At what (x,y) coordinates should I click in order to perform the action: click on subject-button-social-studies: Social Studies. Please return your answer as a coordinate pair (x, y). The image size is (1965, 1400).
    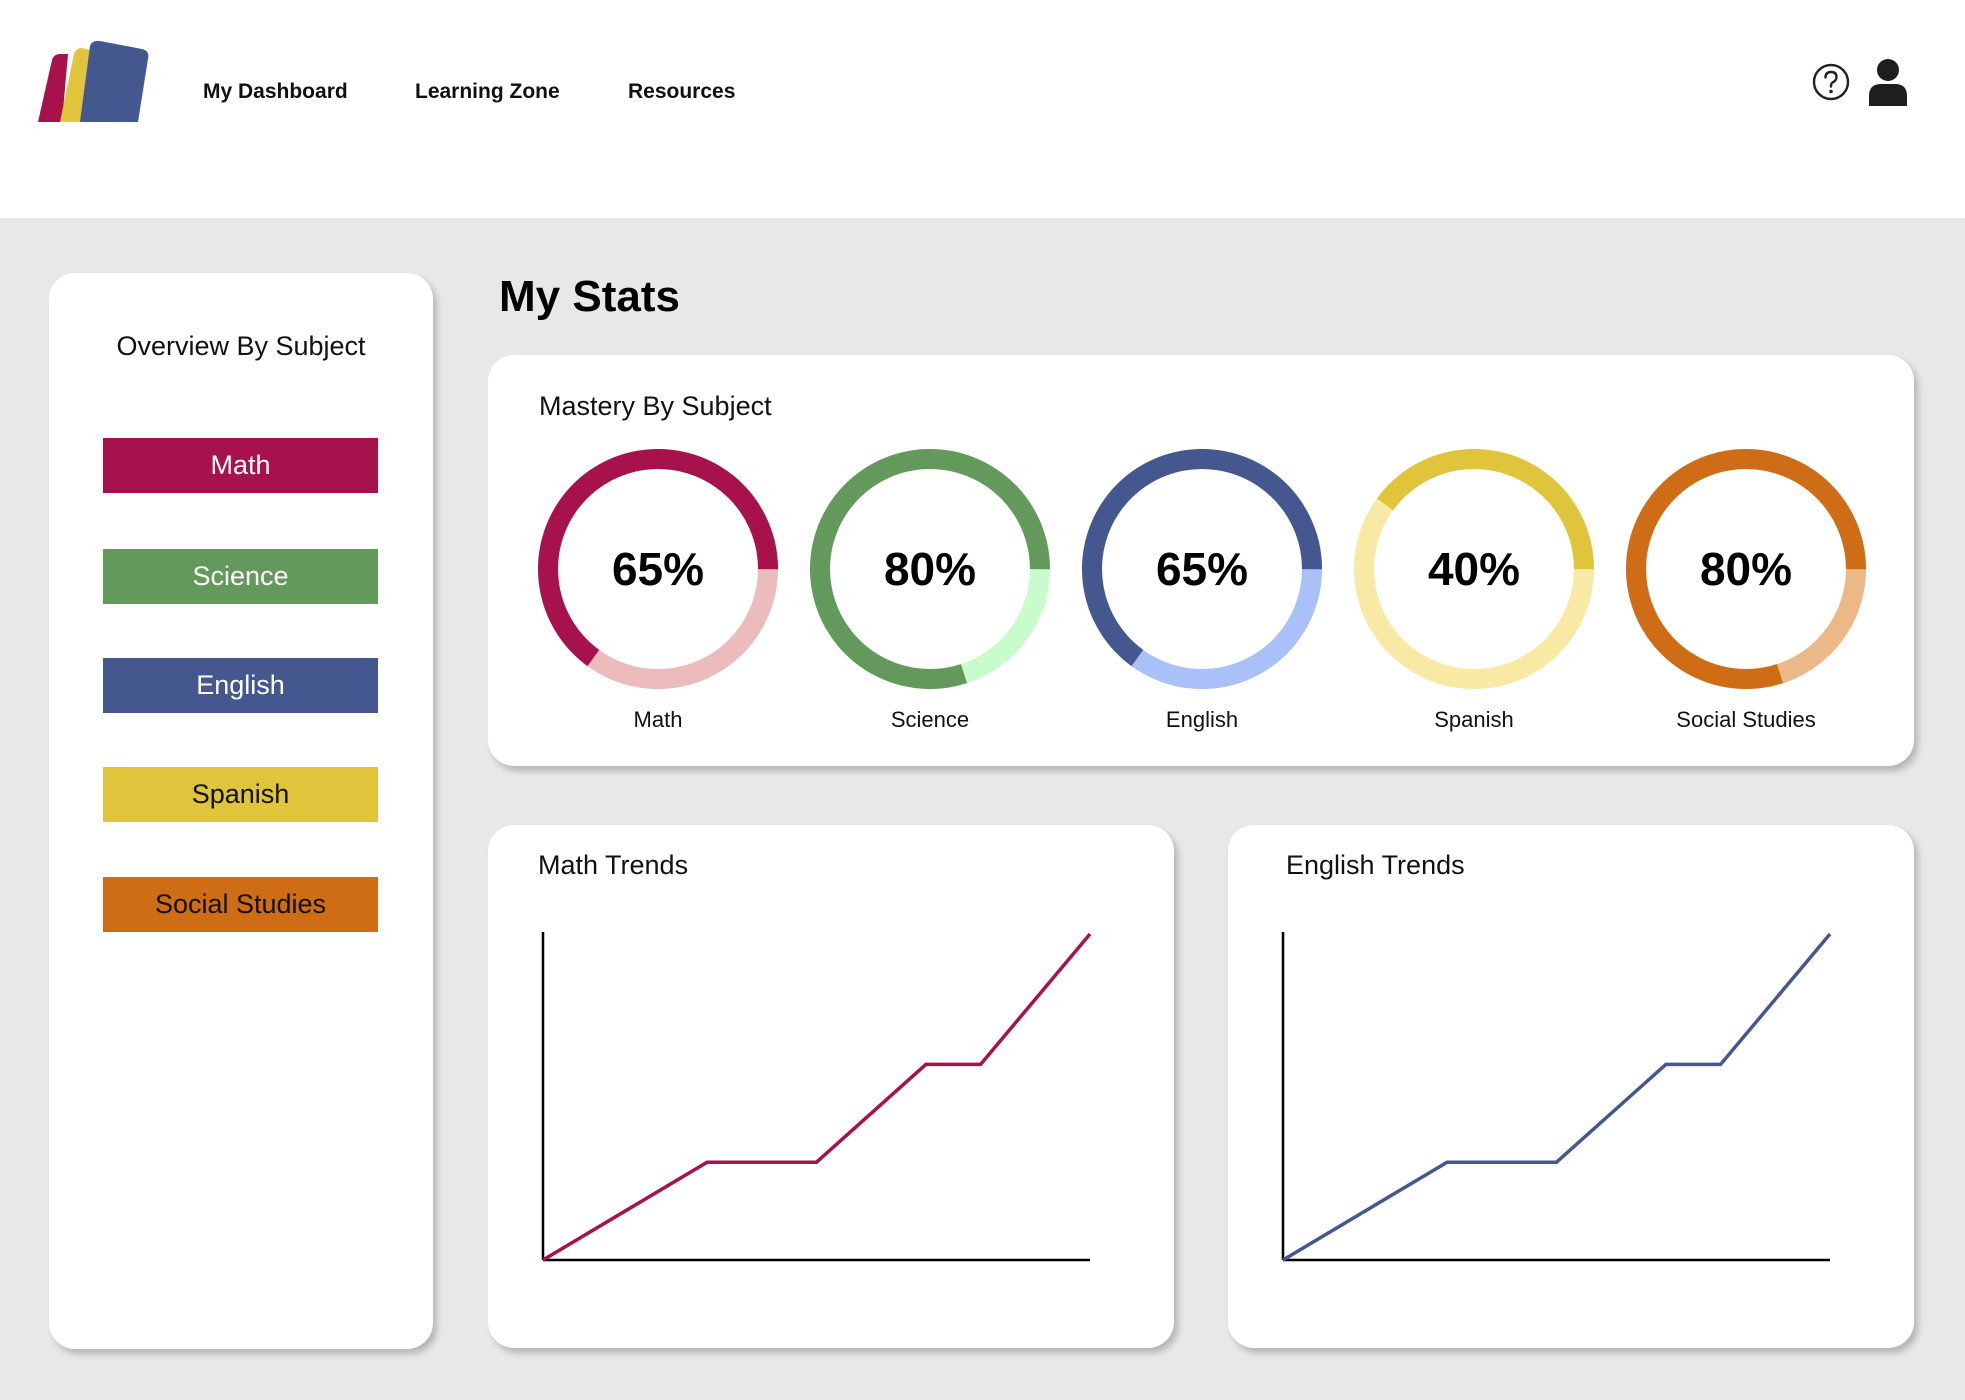
    Looking at the image, I should click on (240, 904).